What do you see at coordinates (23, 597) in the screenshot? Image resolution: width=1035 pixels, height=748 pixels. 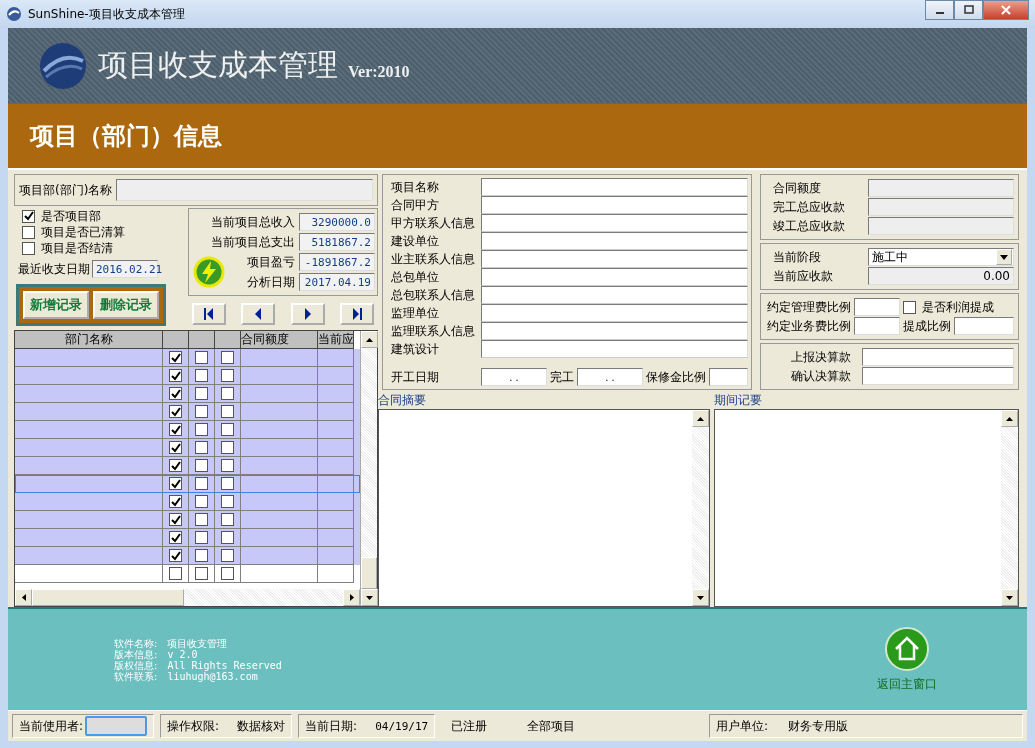 I see `scroll-left-button` at bounding box center [23, 597].